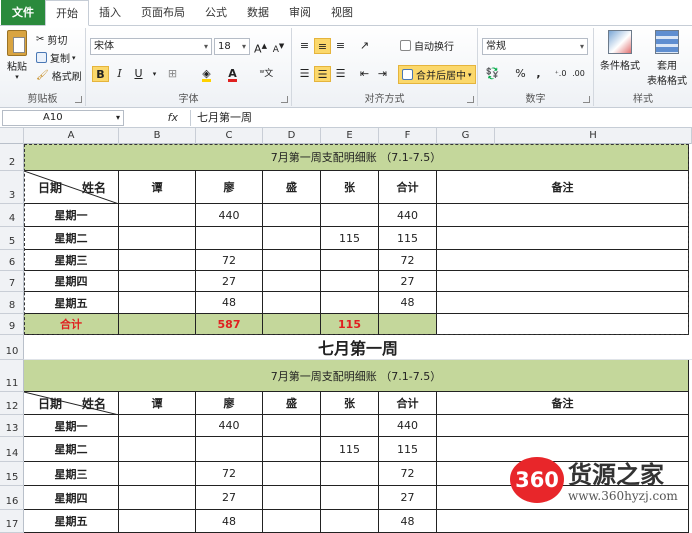 This screenshot has width=692, height=533. I want to click on table1-title: 7月第一周支配明细账 （7.1-7.5）, so click(356, 157).